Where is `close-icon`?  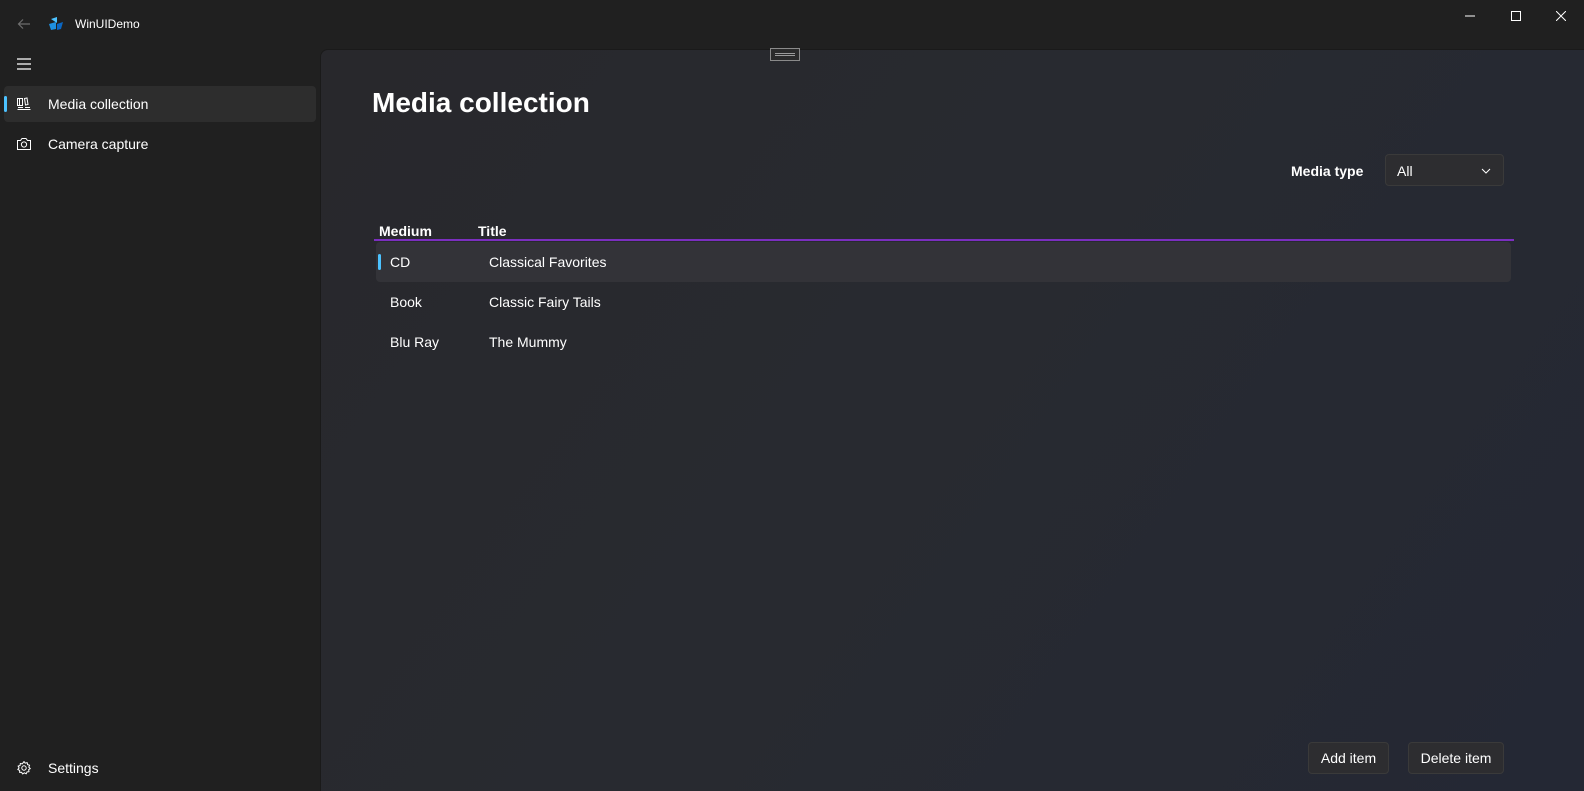
close-icon is located at coordinates (1561, 16).